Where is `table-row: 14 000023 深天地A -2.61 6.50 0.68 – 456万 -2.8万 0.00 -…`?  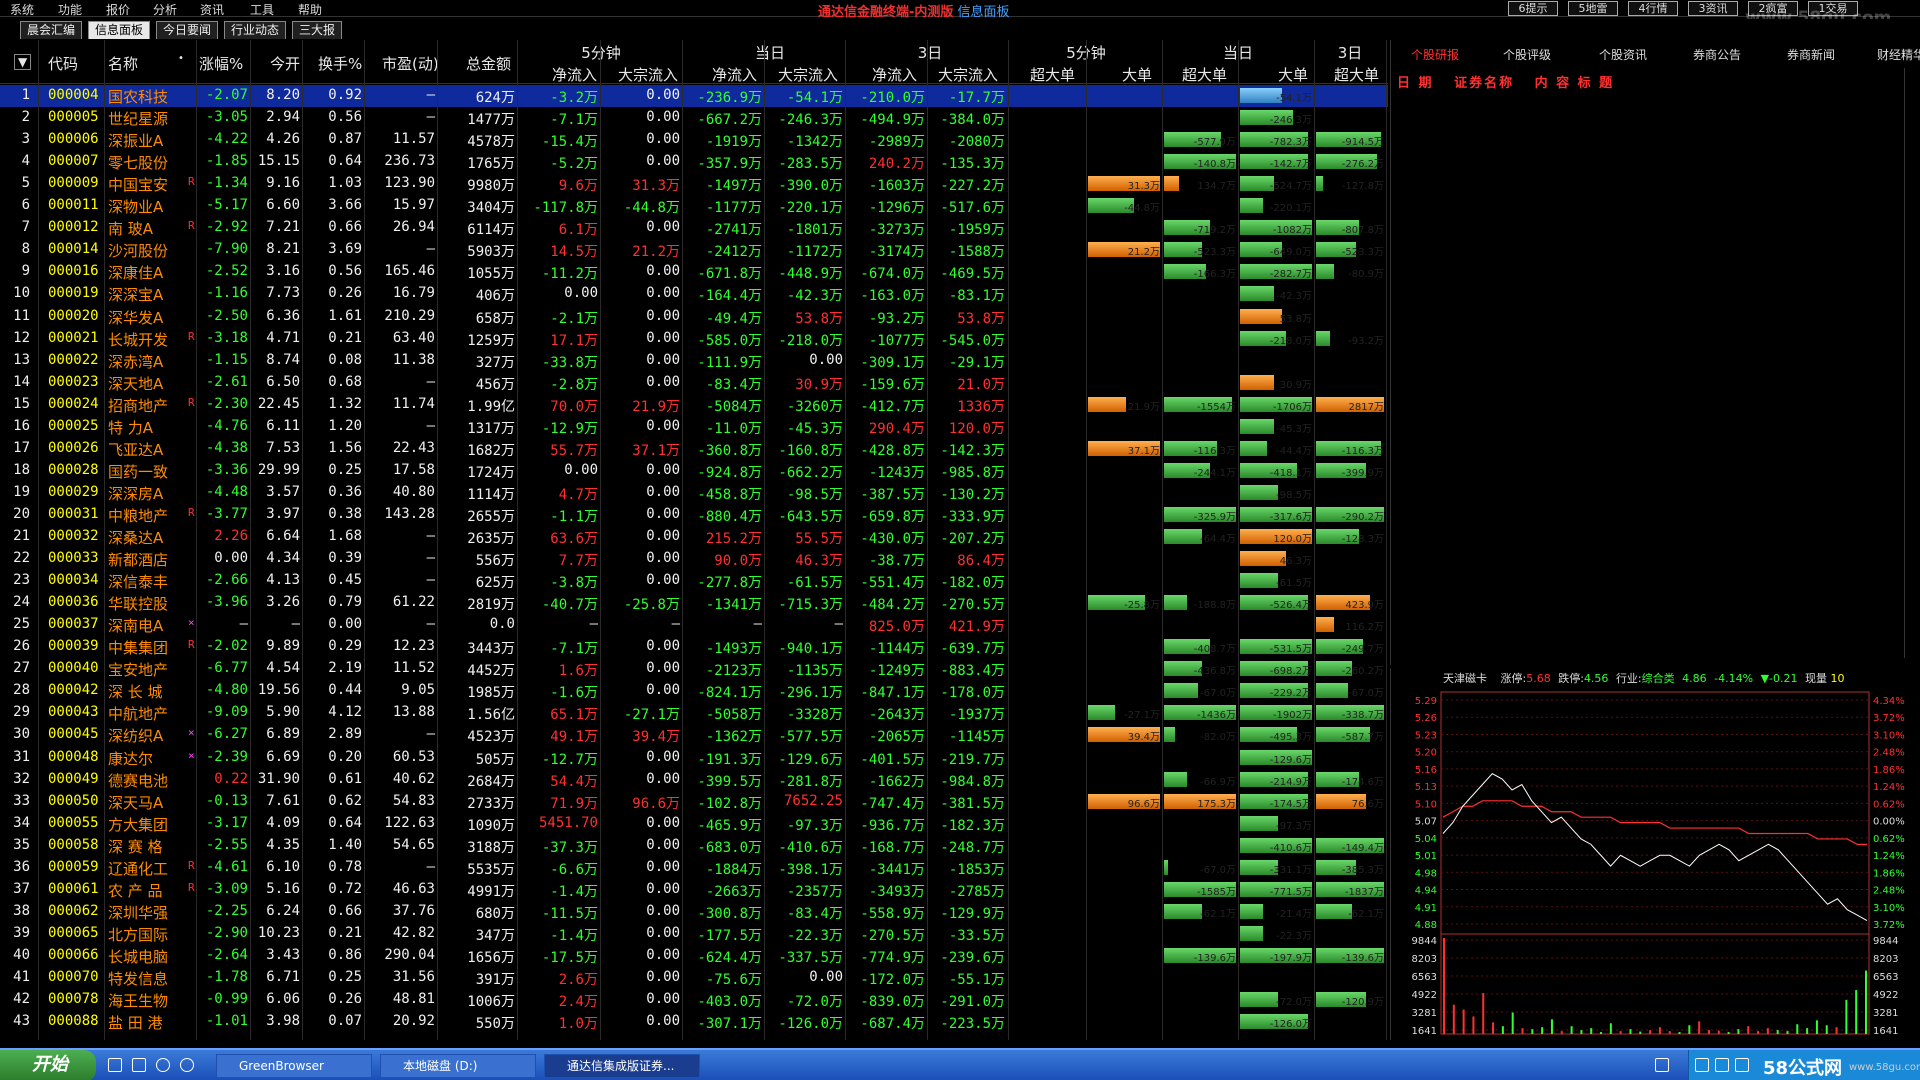
table-row: 14 000023 深天地A -2.61 6.50 0.68 – 456万 -2.8万 0.00 -… is located at coordinates (694, 383).